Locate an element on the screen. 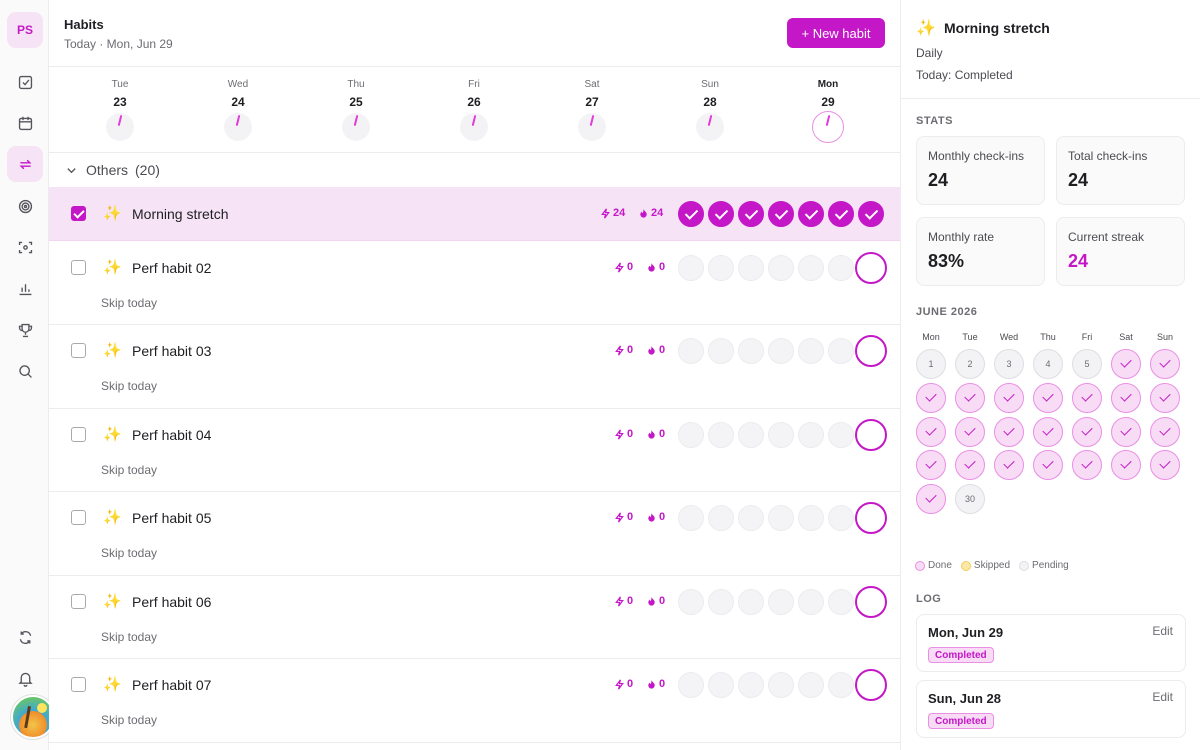 This screenshot has width=1200, height=750. statistics-nav-button is located at coordinates (25, 288).